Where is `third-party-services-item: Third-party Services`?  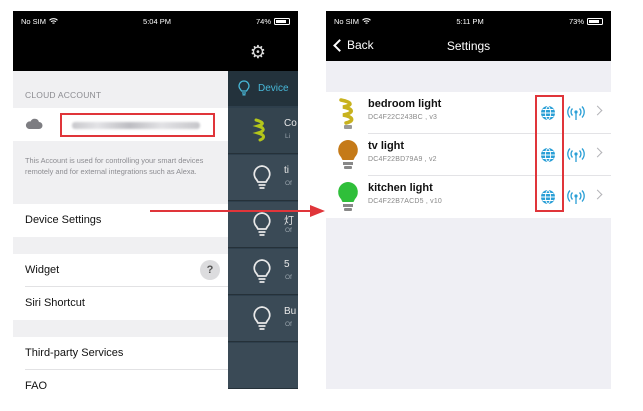 third-party-services-item: Third-party Services is located at coordinates (120, 353).